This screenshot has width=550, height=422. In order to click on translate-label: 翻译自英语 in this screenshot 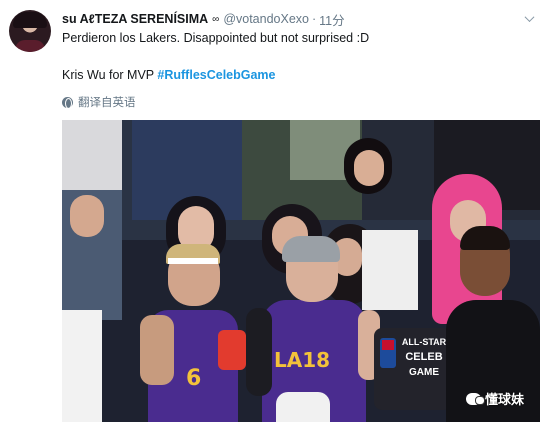, I will do `click(107, 103)`.